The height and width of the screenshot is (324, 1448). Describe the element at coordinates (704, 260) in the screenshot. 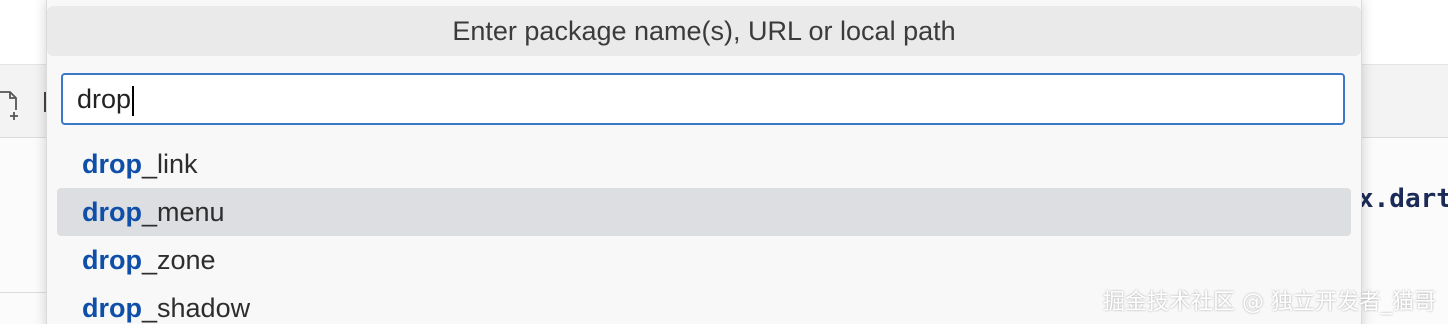

I see `suggestion-item: drop_zone` at that location.